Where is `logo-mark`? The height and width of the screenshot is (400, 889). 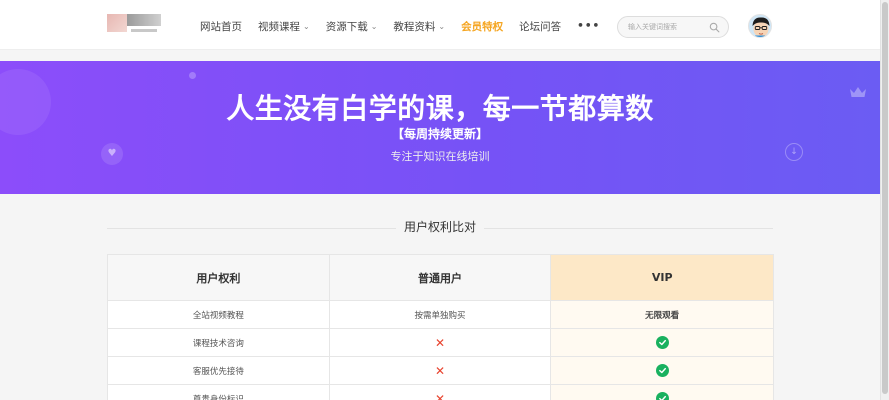 logo-mark is located at coordinates (117, 23).